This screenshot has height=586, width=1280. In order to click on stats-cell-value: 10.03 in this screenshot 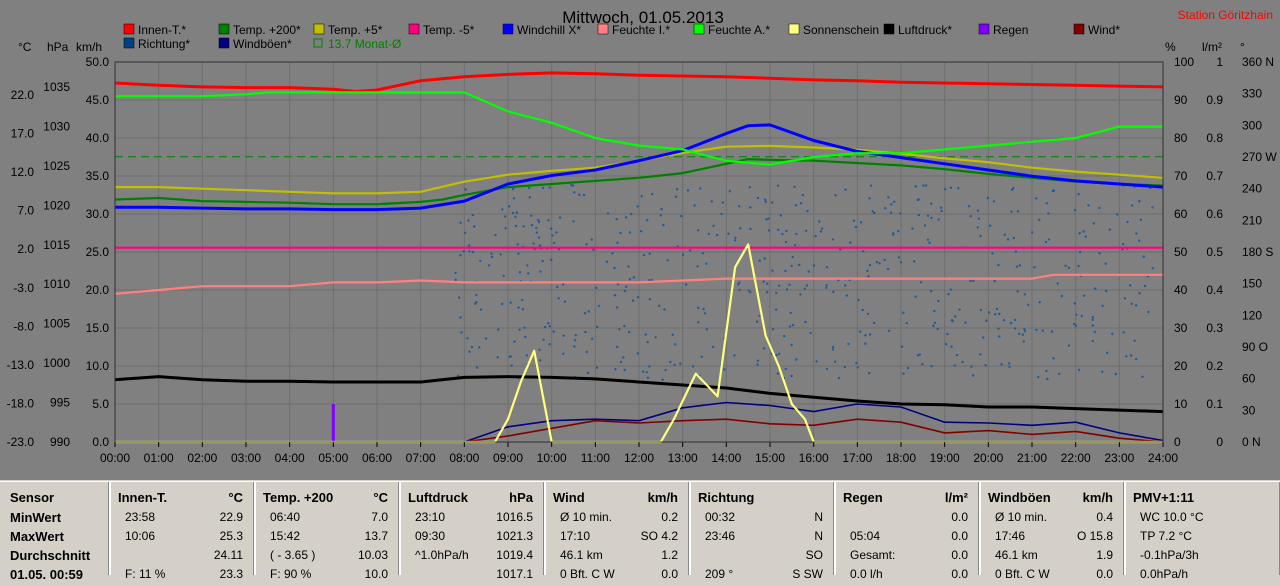, I will do `click(372, 555)`.